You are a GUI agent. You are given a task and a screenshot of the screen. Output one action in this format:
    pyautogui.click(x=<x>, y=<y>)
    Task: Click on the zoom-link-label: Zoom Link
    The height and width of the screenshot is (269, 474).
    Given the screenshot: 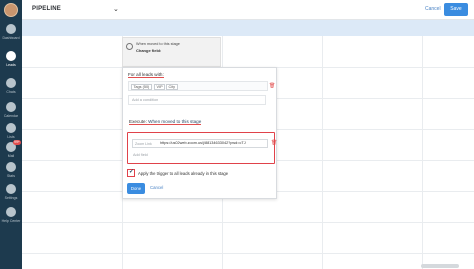 What is the action you would take?
    pyautogui.click(x=143, y=143)
    